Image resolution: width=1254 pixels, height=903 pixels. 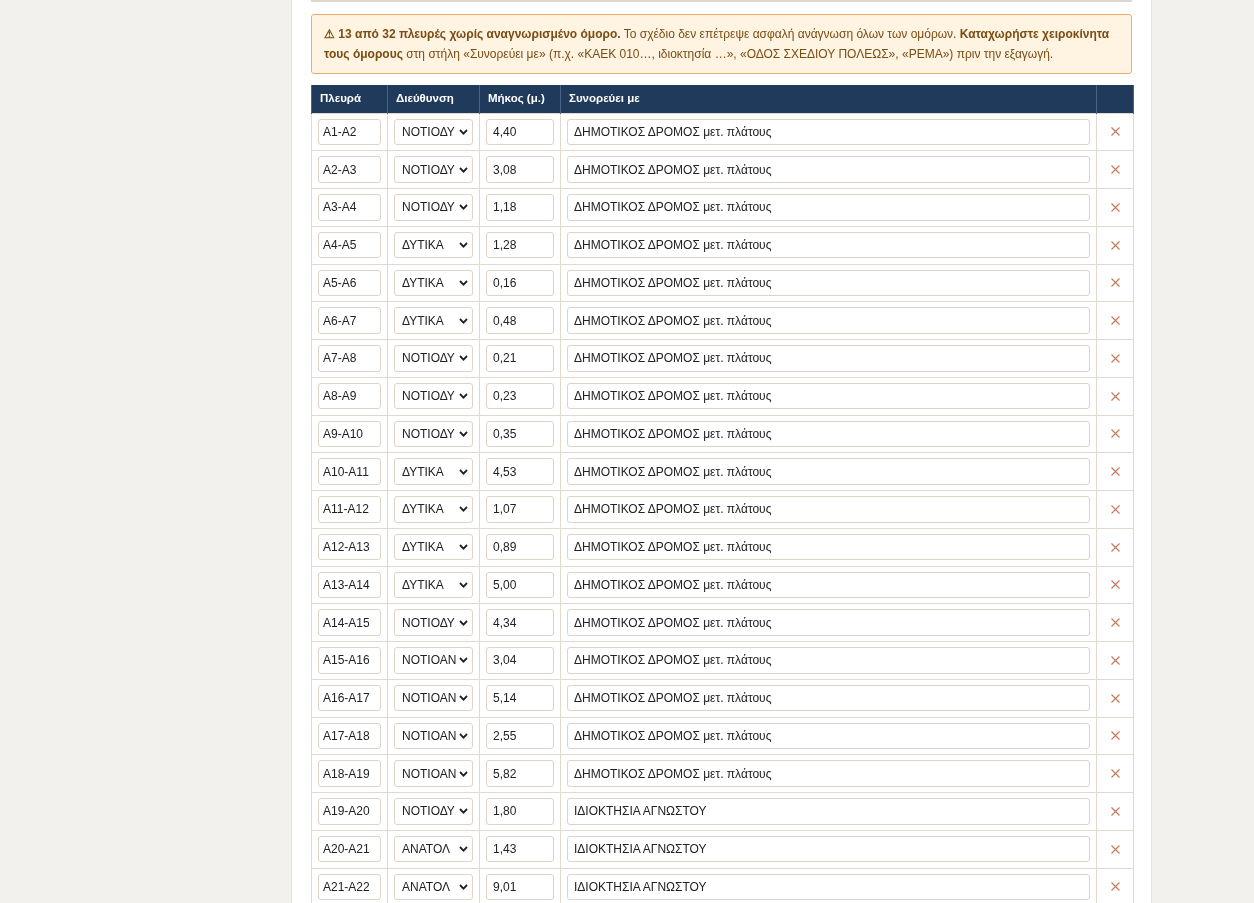 I want to click on edge-field: Α8-Α9, so click(x=349, y=396).